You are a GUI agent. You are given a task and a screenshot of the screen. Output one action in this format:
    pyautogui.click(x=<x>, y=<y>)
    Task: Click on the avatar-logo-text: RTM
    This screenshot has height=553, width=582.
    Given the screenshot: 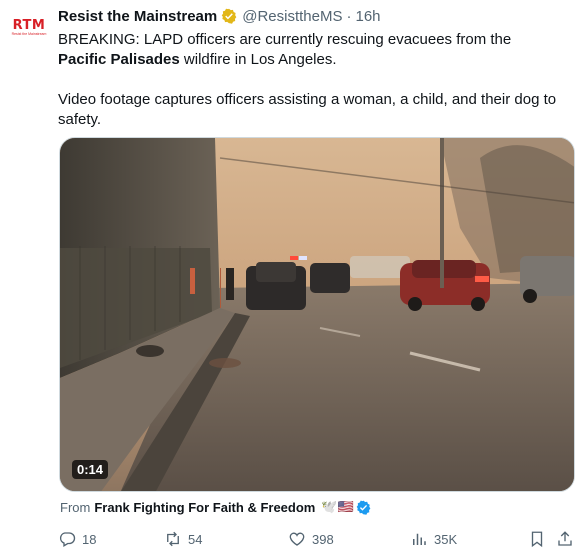 What is the action you would take?
    pyautogui.click(x=29, y=25)
    